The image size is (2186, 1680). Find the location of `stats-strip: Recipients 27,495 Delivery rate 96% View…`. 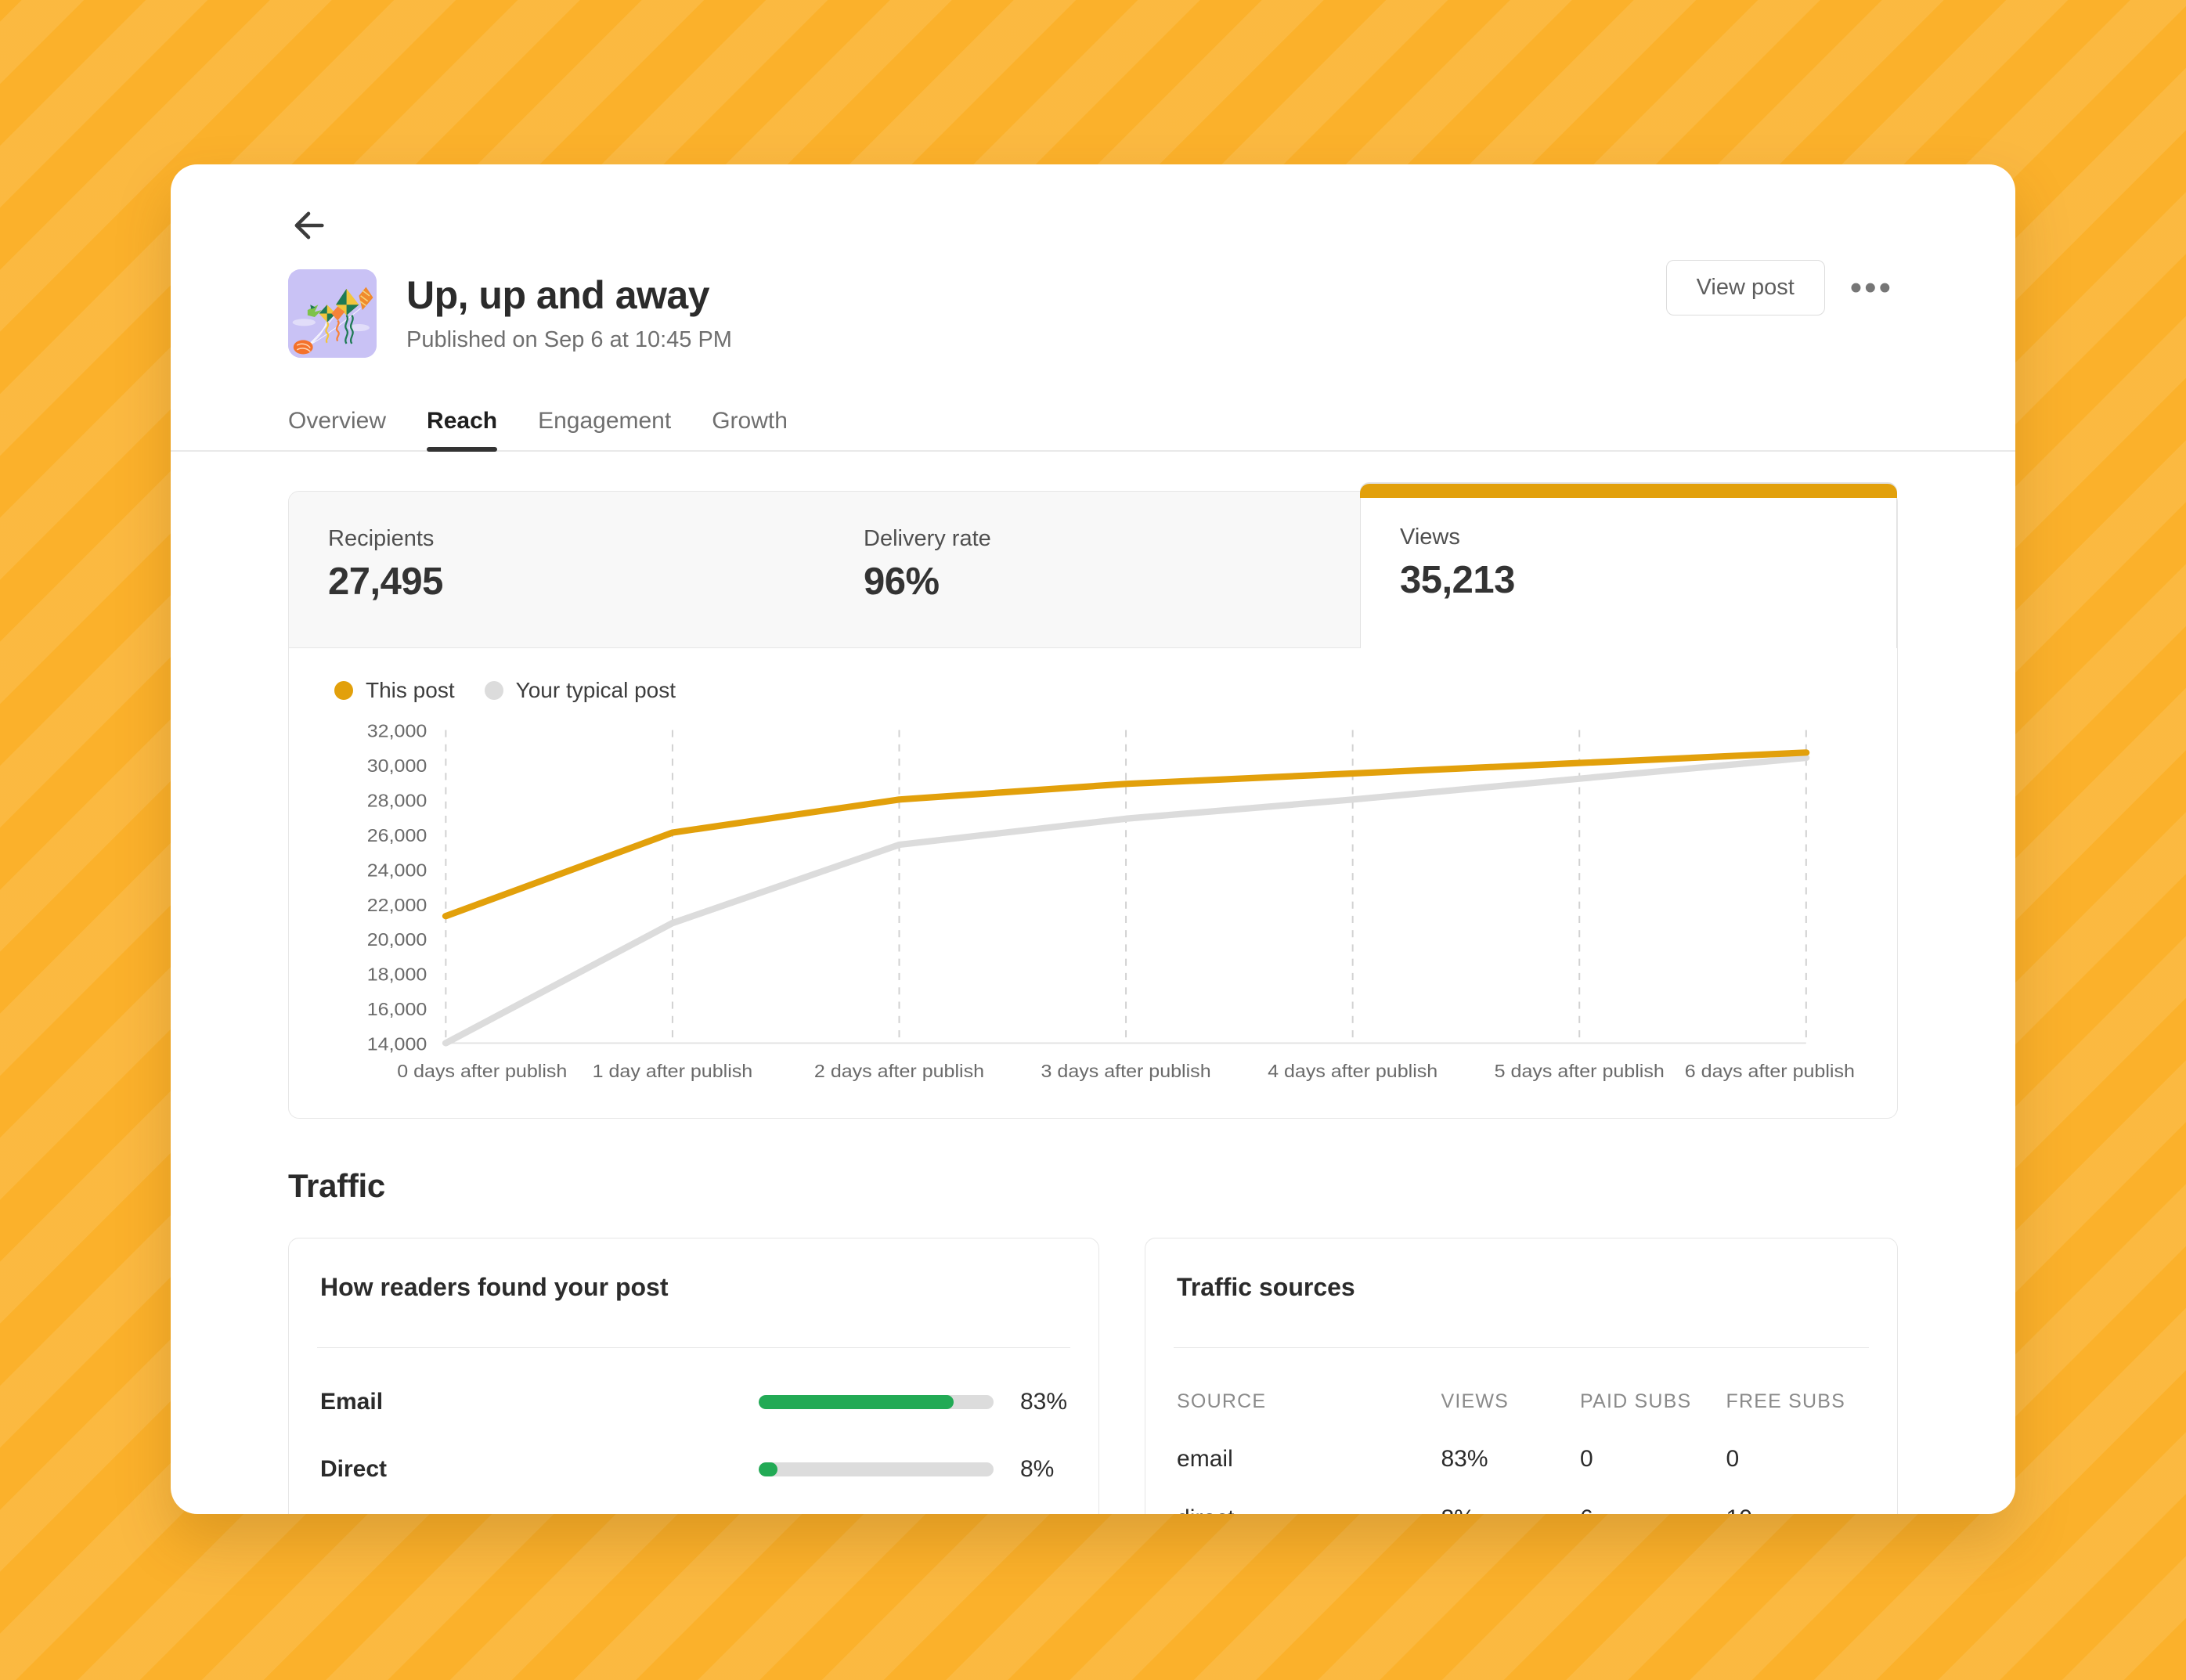

stats-strip: Recipients 27,495 Delivery rate 96% View… is located at coordinates (1093, 566).